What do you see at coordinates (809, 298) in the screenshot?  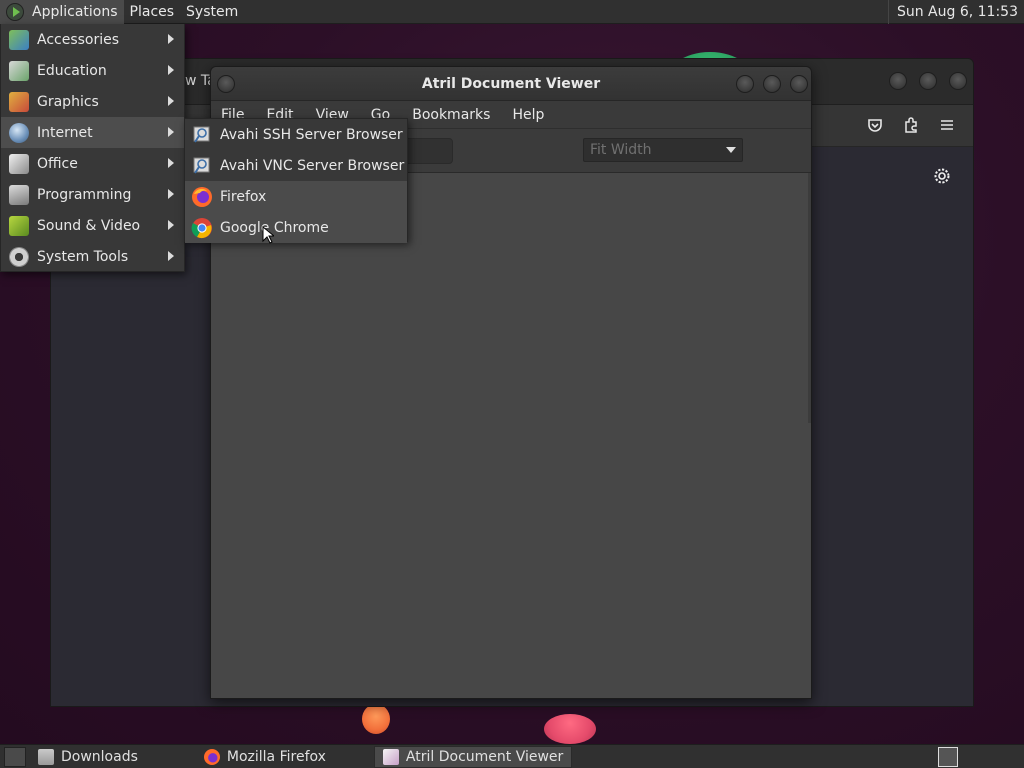 I see `scrollbar` at bounding box center [809, 298].